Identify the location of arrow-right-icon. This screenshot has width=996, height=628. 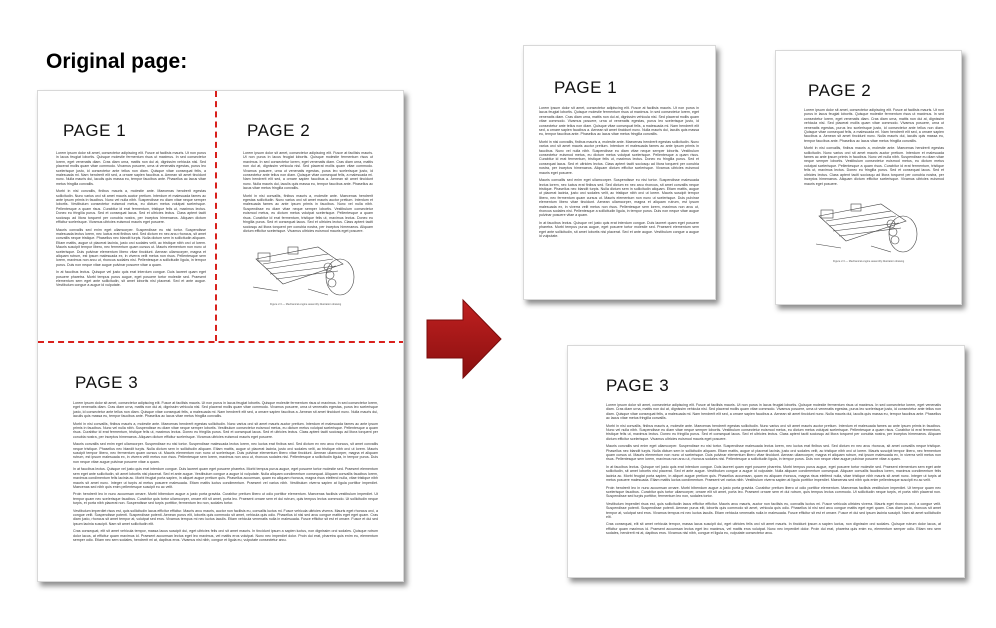
(464, 339).